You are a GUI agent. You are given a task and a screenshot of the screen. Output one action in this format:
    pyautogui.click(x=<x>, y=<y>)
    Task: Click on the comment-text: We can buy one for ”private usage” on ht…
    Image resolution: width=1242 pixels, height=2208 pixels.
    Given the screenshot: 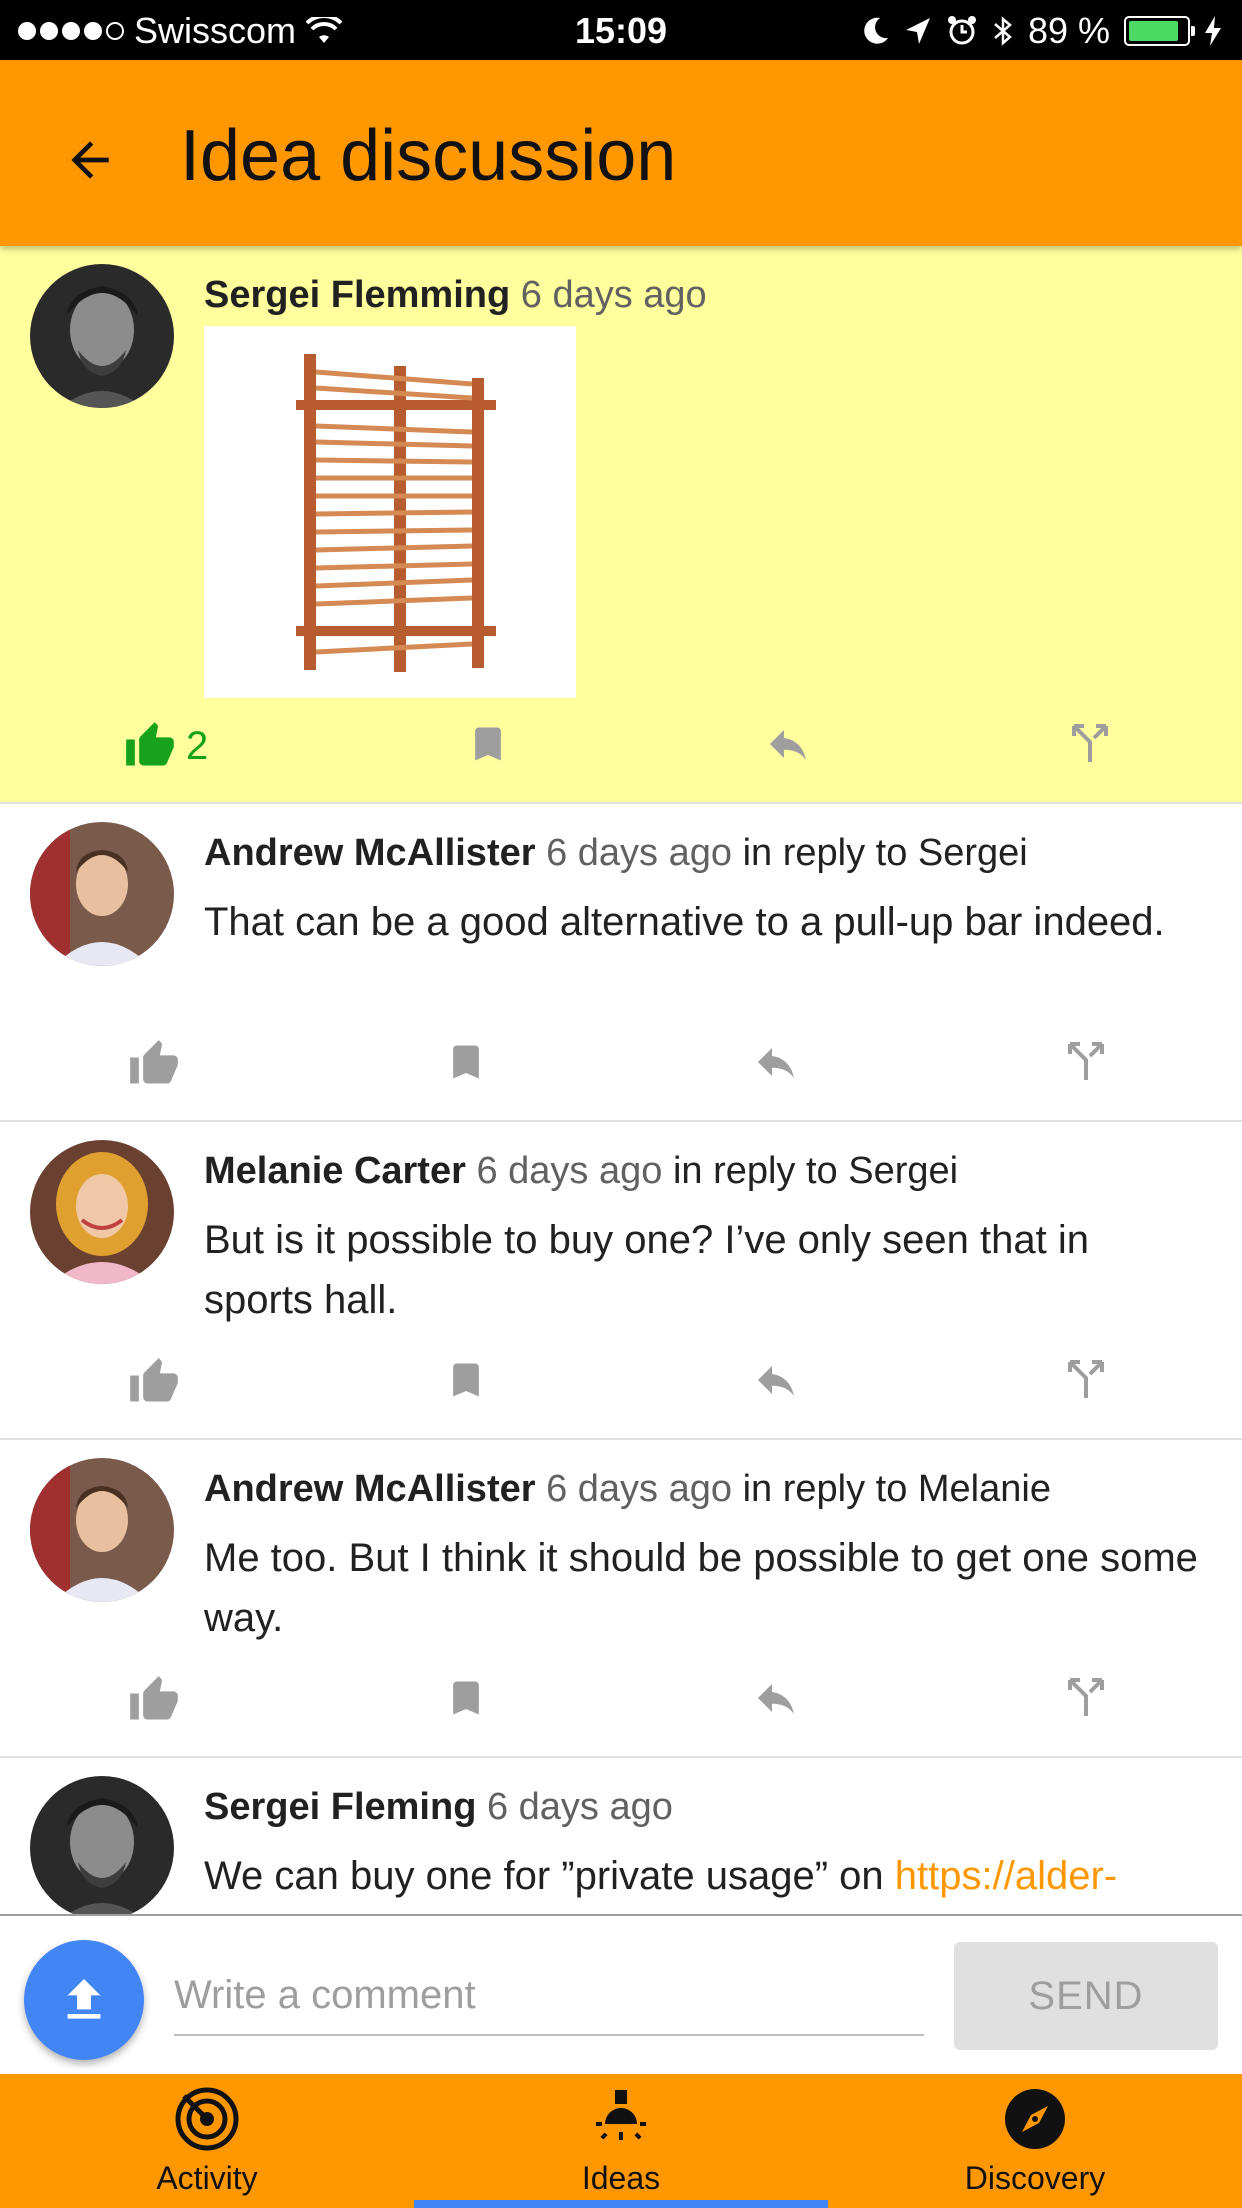 What is the action you would take?
    pyautogui.click(x=661, y=1876)
    